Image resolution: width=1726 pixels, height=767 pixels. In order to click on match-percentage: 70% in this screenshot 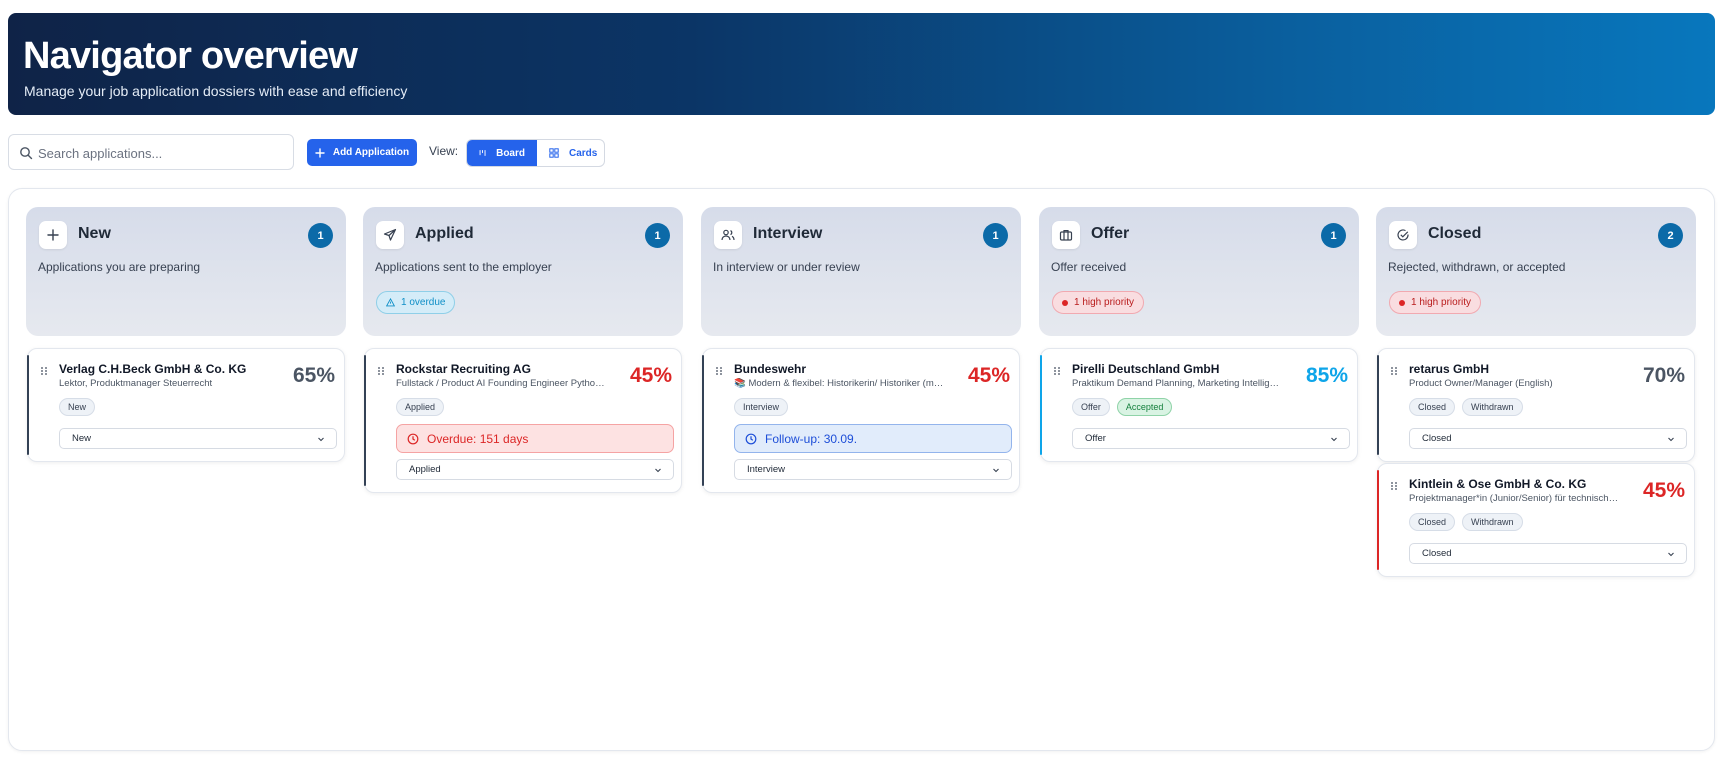, I will do `click(1663, 375)`.